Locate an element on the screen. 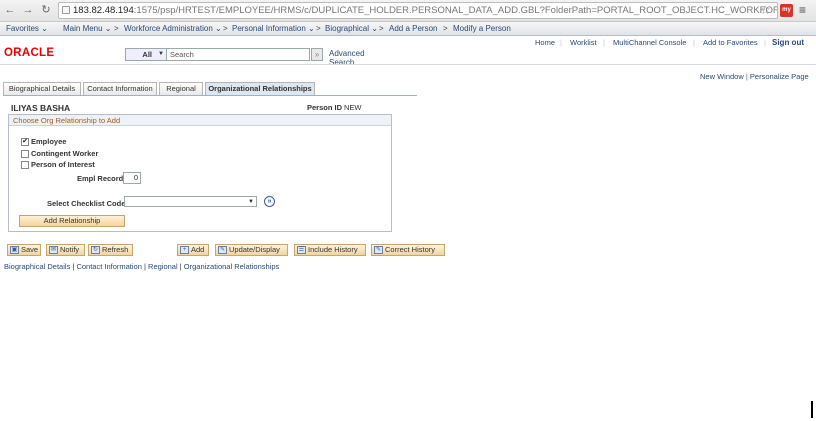 The height and width of the screenshot is (421, 816). go-arrow-icon: » is located at coordinates (269, 201).